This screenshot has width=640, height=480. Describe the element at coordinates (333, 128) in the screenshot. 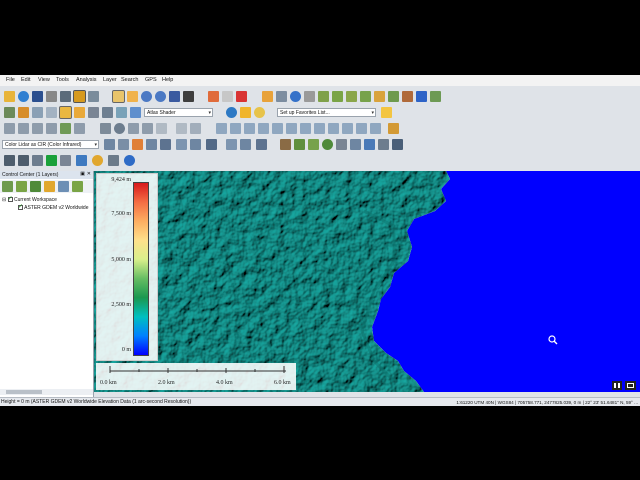

I see `node-9-icon` at that location.